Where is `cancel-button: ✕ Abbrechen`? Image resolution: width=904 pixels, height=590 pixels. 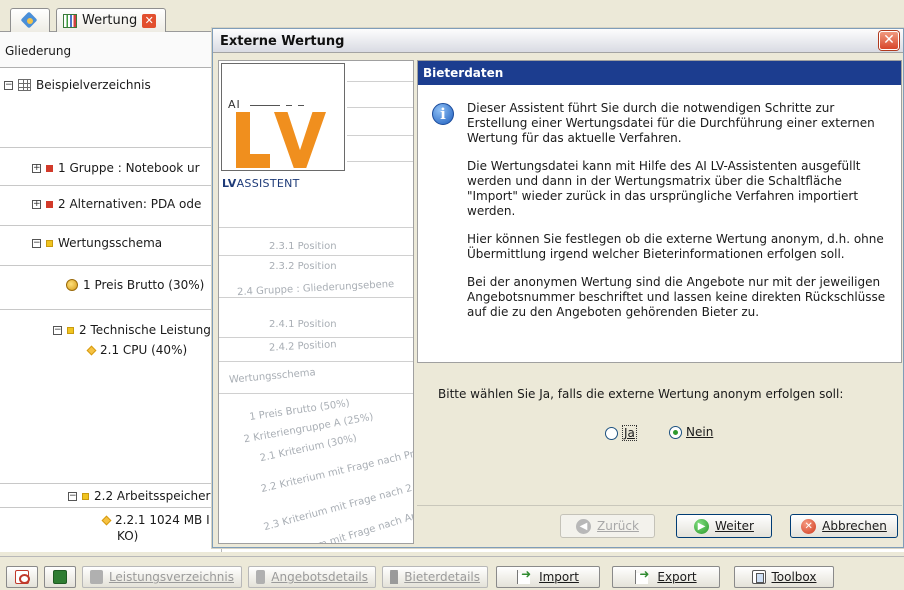 cancel-button: ✕ Abbrechen is located at coordinates (844, 526).